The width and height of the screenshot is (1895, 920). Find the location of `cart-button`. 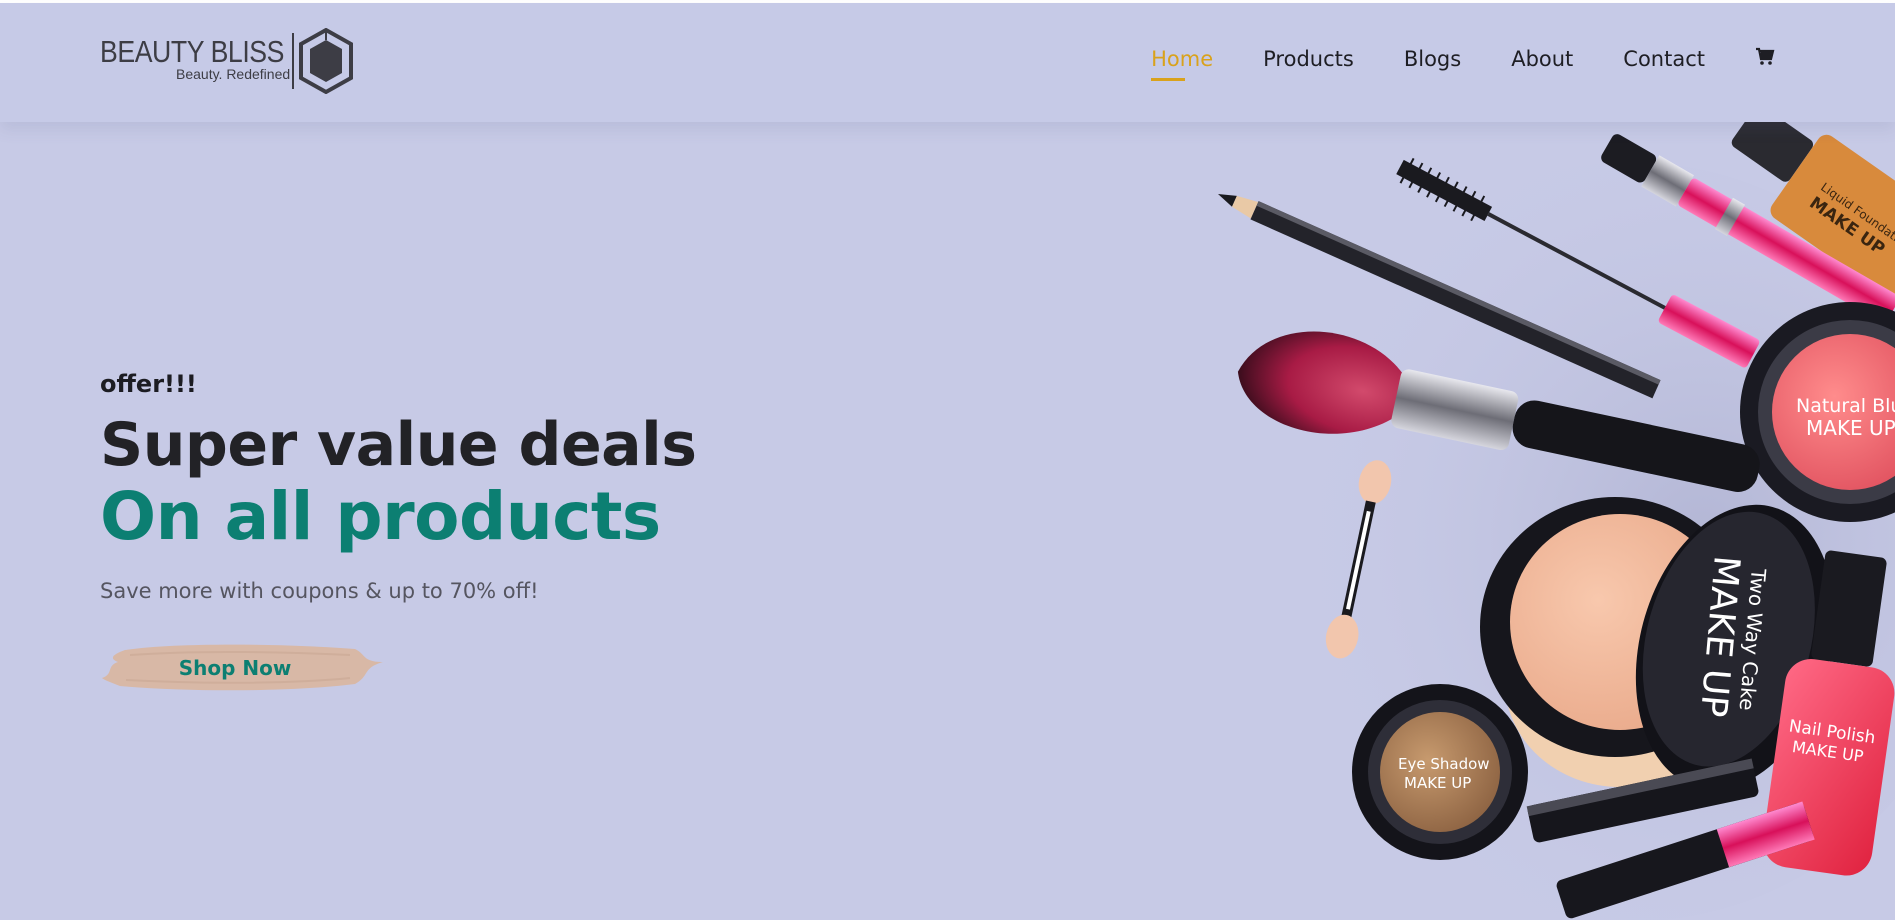

cart-button is located at coordinates (1765, 58).